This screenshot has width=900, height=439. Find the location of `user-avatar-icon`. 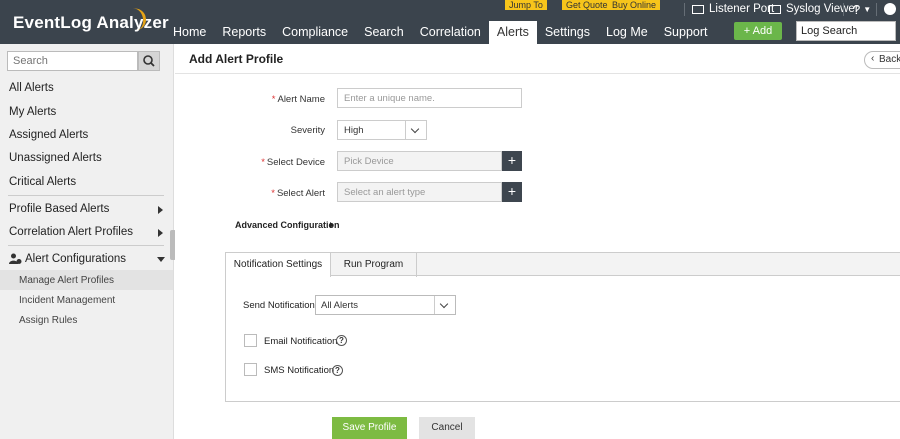

user-avatar-icon is located at coordinates (890, 9).